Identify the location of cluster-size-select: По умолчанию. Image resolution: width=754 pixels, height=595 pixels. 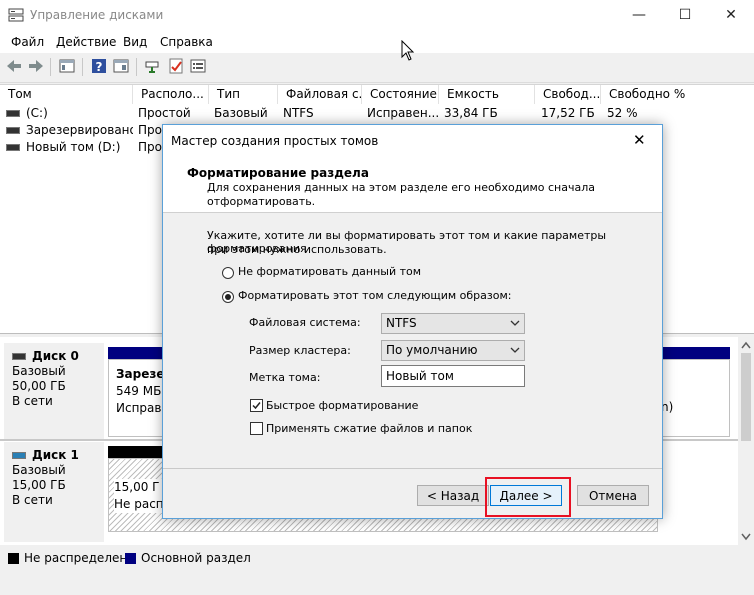
(453, 350).